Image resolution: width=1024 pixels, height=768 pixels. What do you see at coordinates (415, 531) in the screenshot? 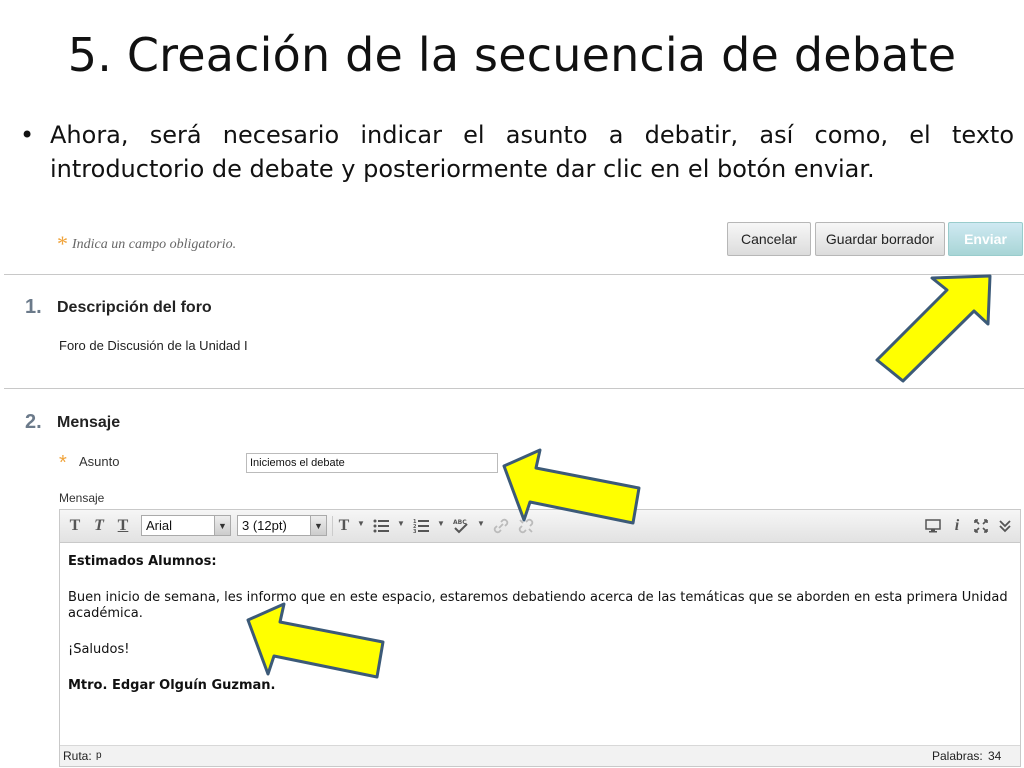
I see `svg-text: 3` at bounding box center [415, 531].